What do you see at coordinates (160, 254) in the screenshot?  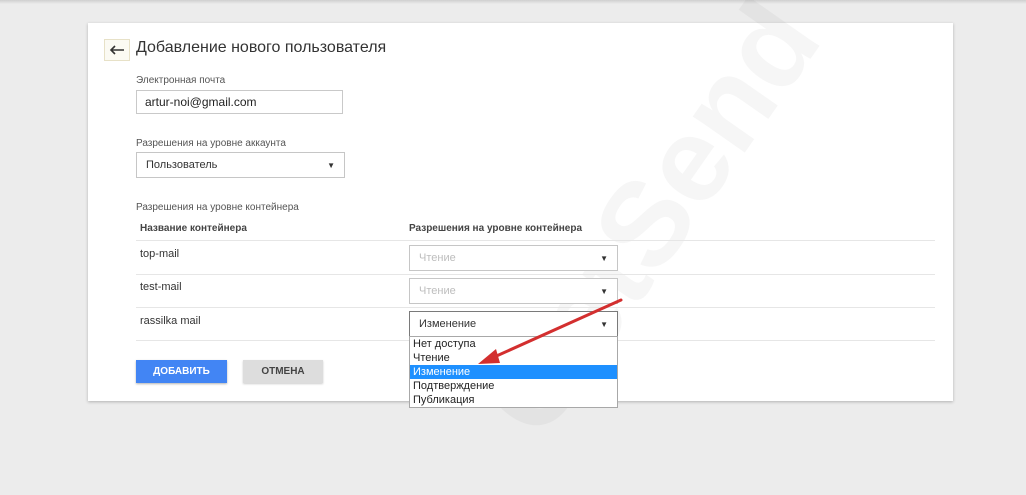 I see `container-name-top-mail: top-mail` at bounding box center [160, 254].